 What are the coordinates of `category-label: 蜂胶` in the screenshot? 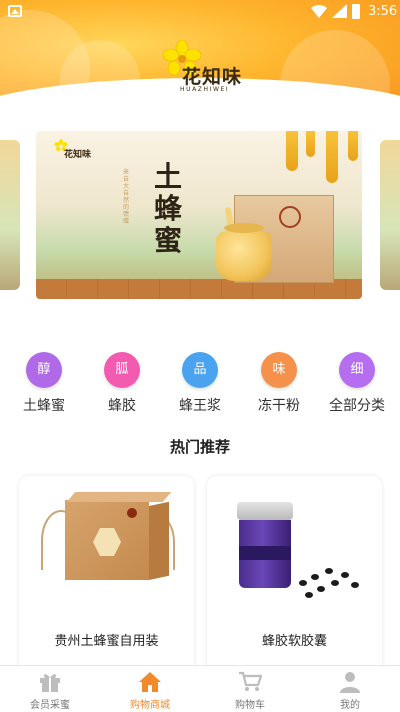 It's located at (122, 406).